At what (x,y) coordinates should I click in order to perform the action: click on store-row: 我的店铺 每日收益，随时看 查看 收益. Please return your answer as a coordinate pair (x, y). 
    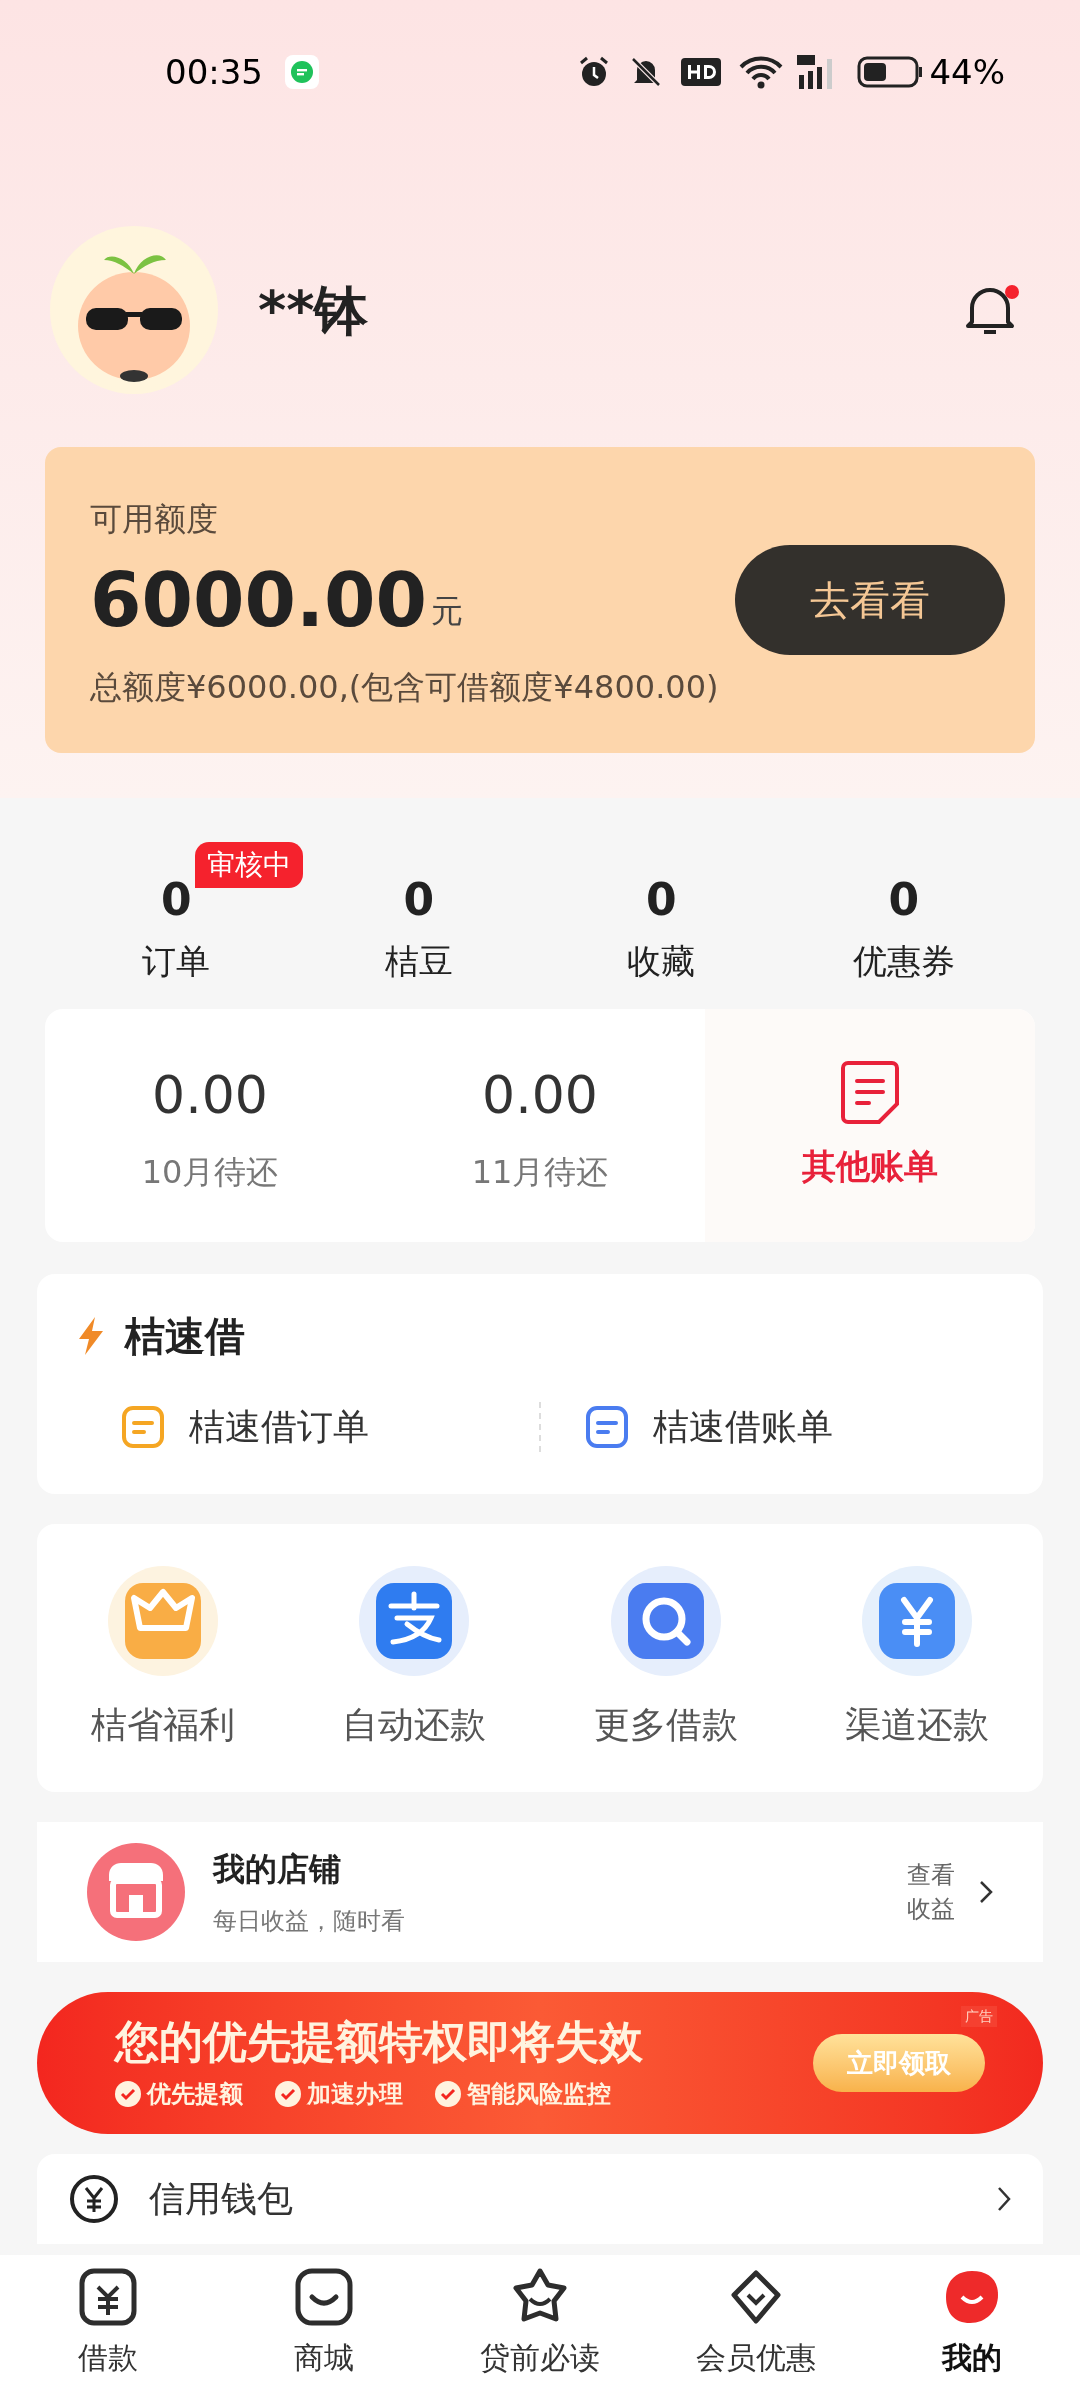
    Looking at the image, I should click on (540, 1892).